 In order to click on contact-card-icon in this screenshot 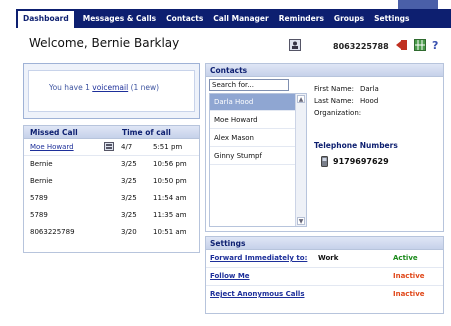, I will do `click(295, 45)`.